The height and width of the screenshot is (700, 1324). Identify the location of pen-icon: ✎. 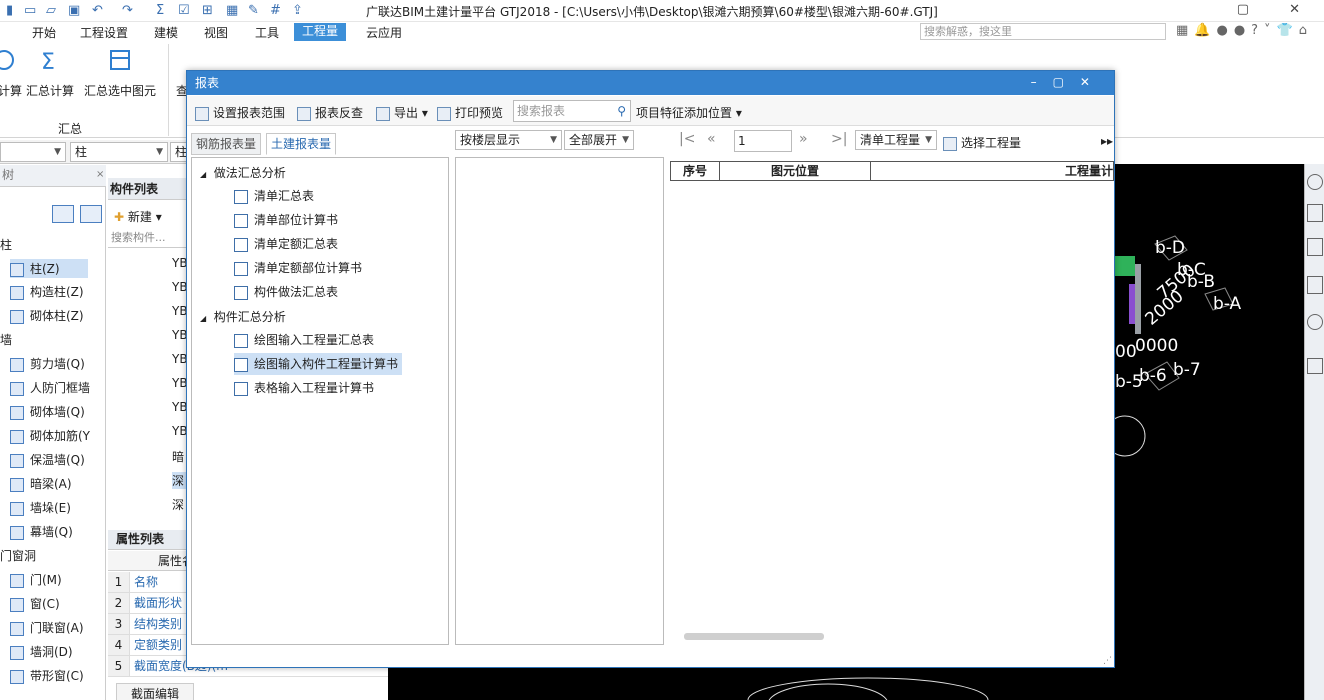
(253, 10).